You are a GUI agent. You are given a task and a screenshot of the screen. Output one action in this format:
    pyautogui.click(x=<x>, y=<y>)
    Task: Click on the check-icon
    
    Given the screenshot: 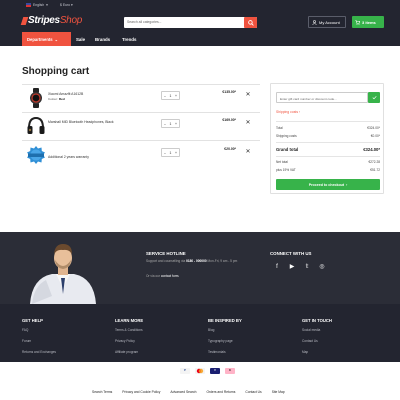 What is the action you would take?
    pyautogui.click(x=374, y=98)
    